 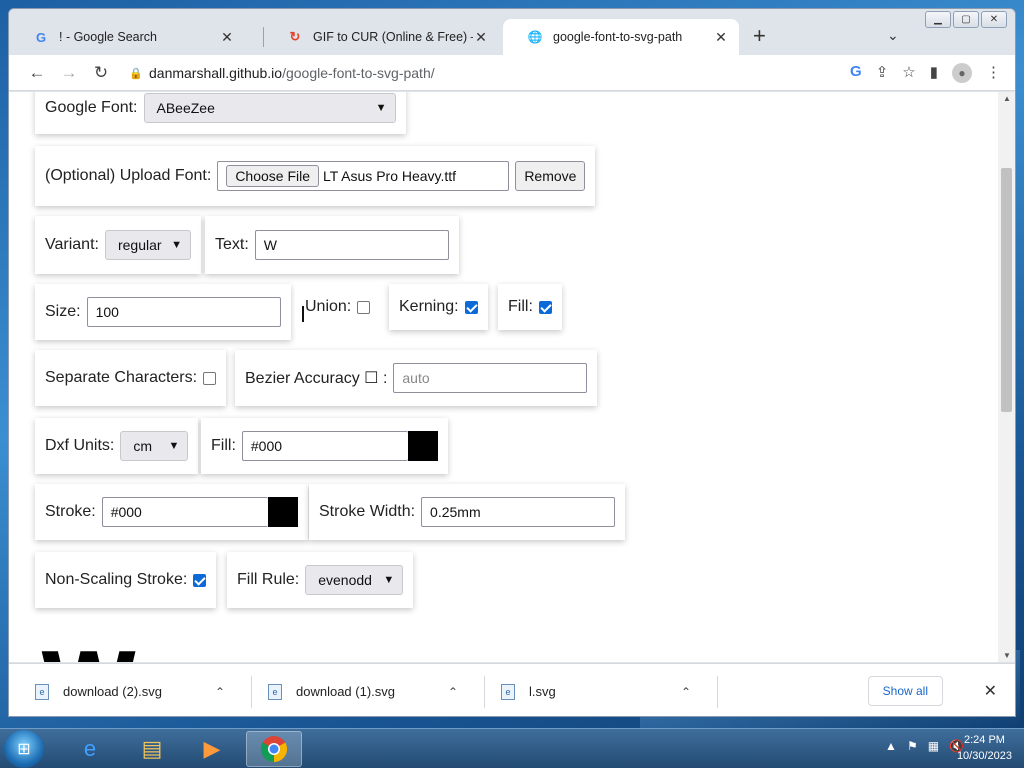 I want to click on google-lens-icon: G, so click(x=856, y=73).